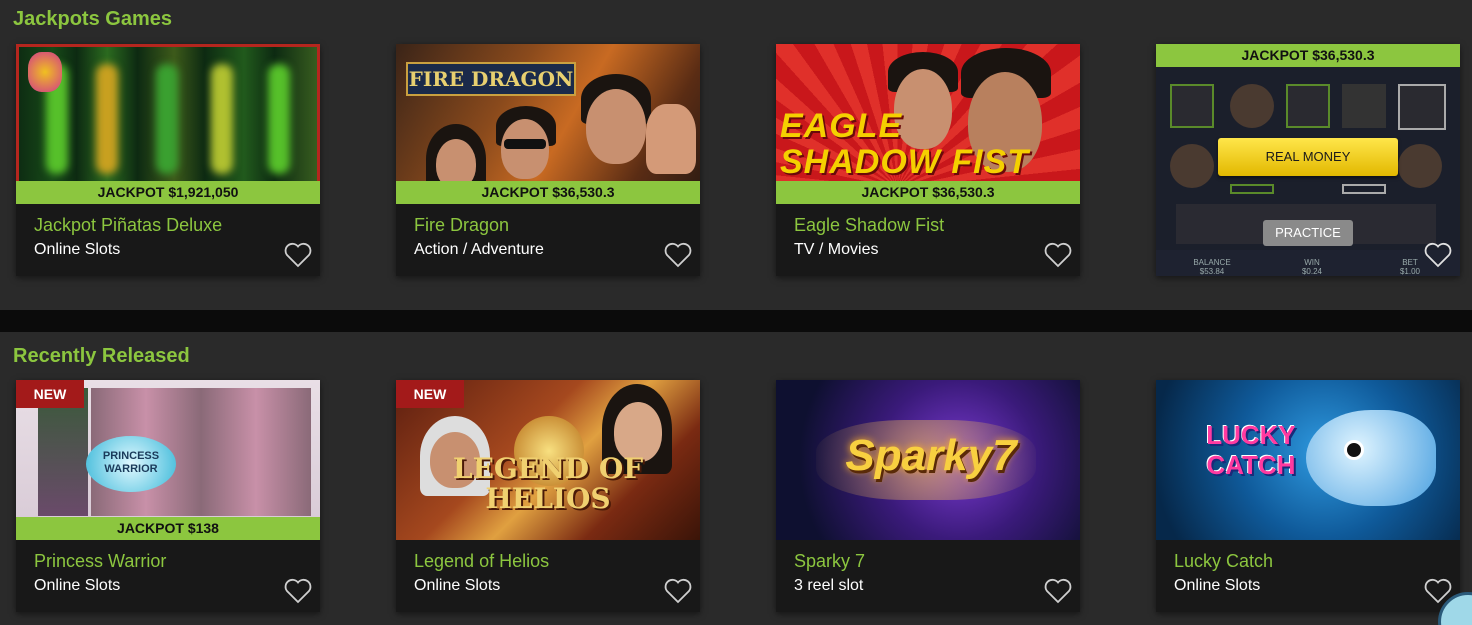 This screenshot has height=625, width=1472. Describe the element at coordinates (1223, 561) in the screenshot. I see `game-title: Lucky Catch` at that location.